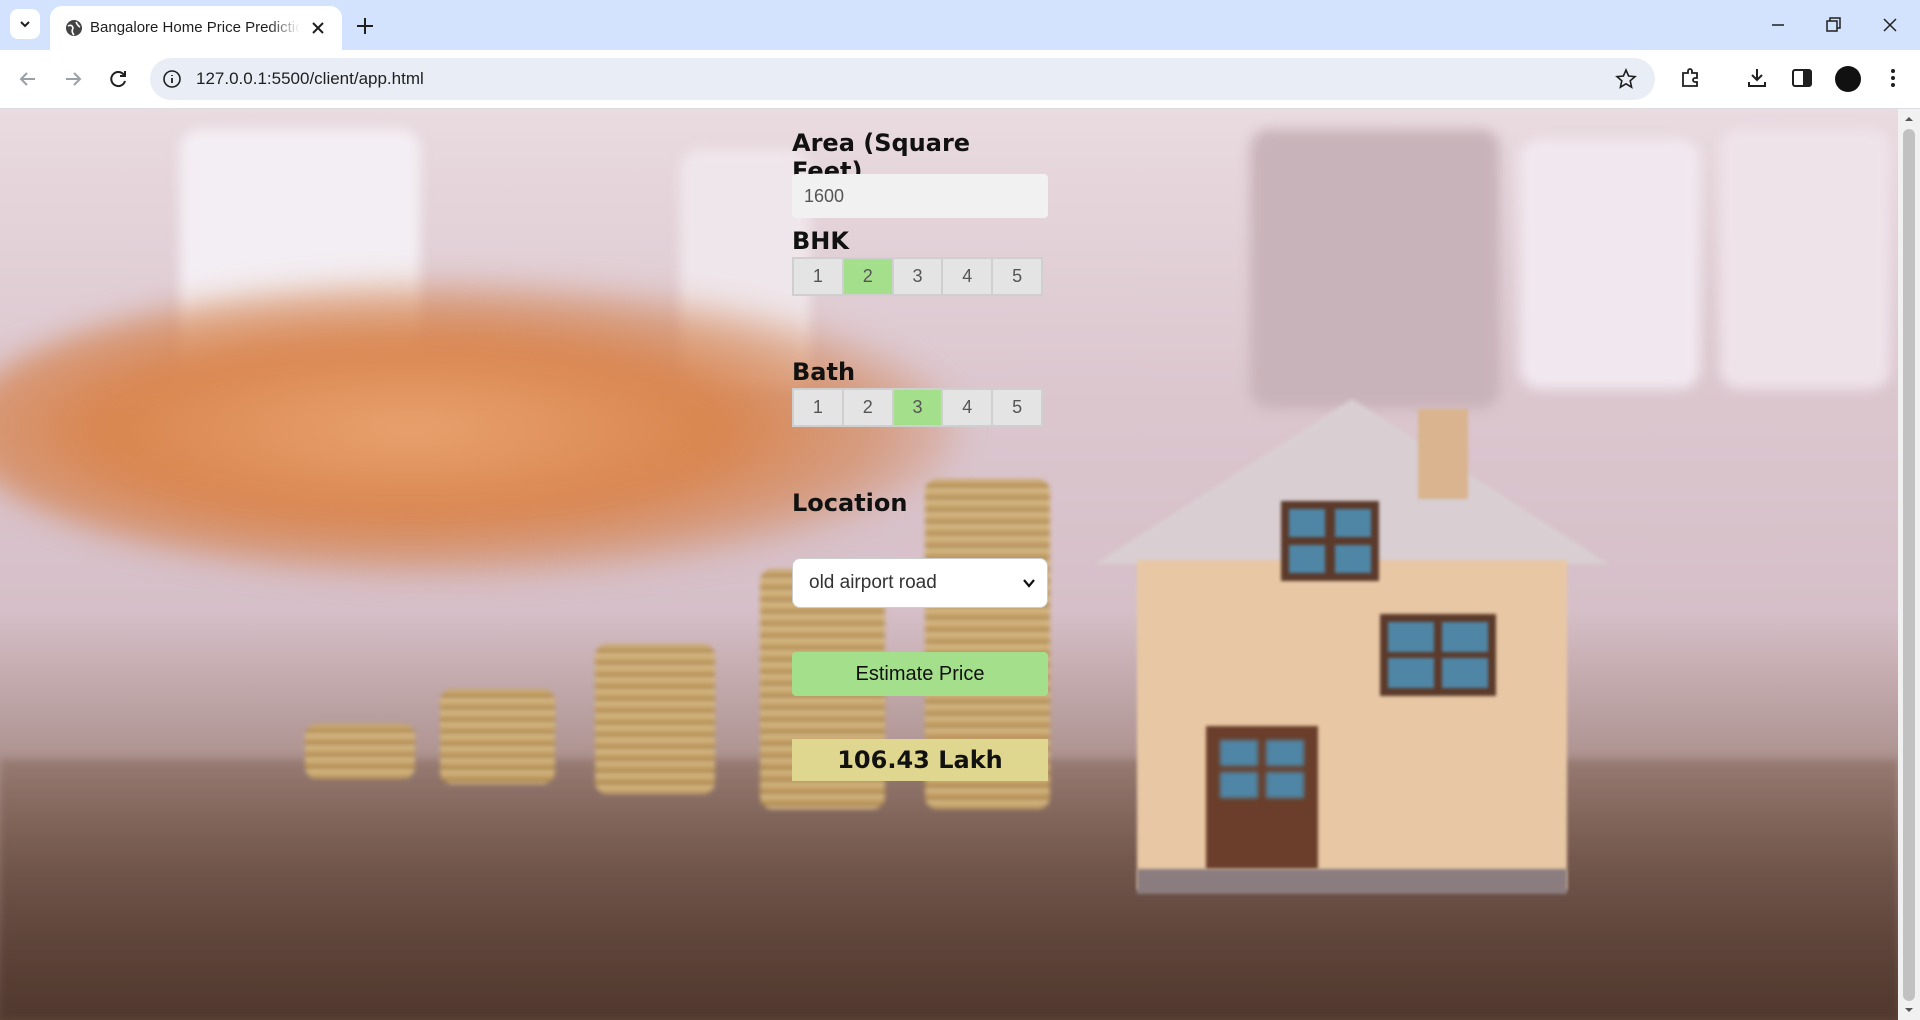 The height and width of the screenshot is (1020, 1920). I want to click on bath-switch: 1 2 3 4 5, so click(917, 407).